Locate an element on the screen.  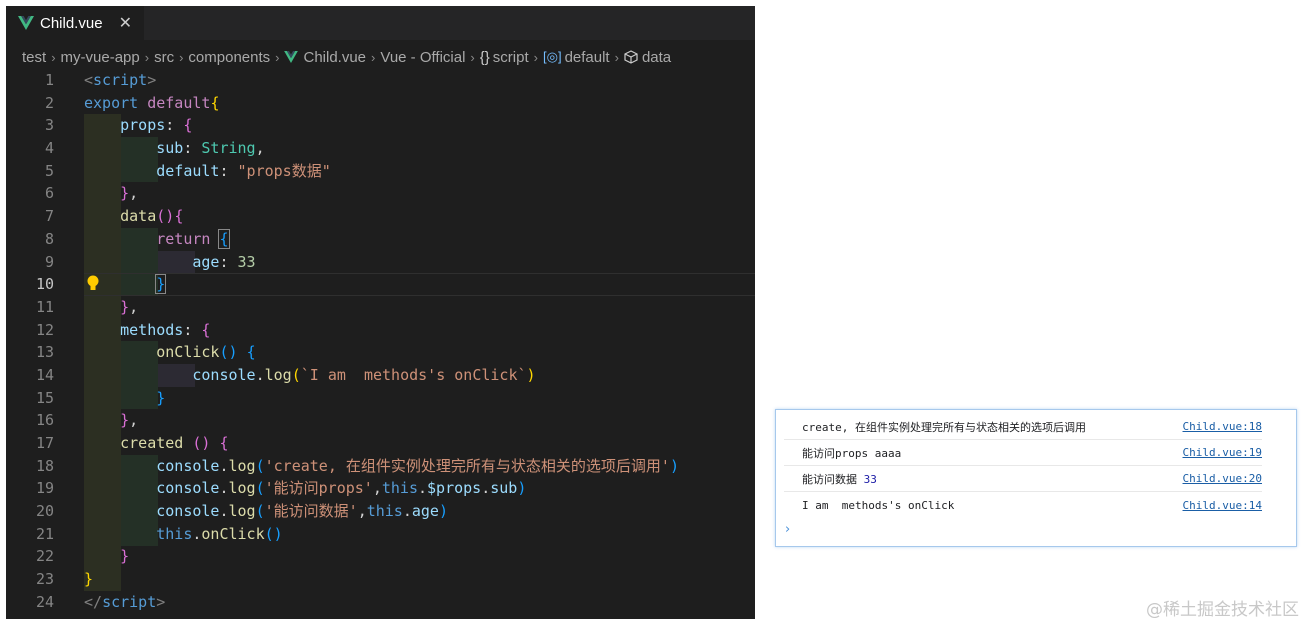
code-line: 21 this.onClick() is located at coordinates (380, 534).